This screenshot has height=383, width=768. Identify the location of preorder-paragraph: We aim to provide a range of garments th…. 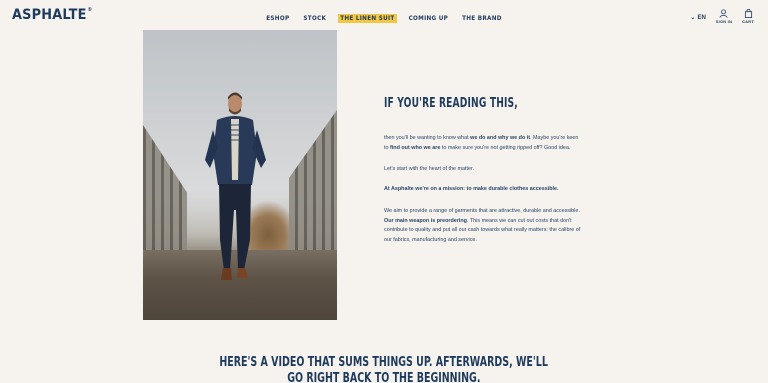
(482, 225).